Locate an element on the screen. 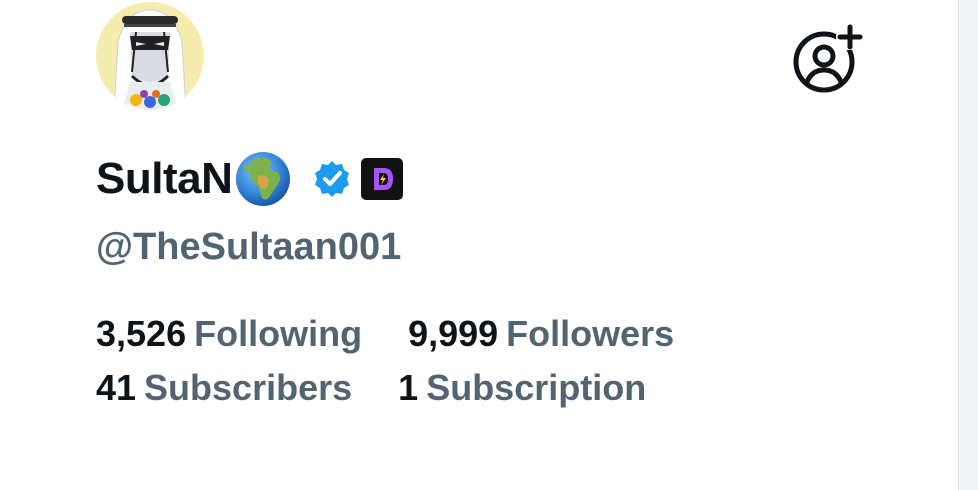 The image size is (978, 490). followers-link: 9,999 Followers is located at coordinates (541, 334).